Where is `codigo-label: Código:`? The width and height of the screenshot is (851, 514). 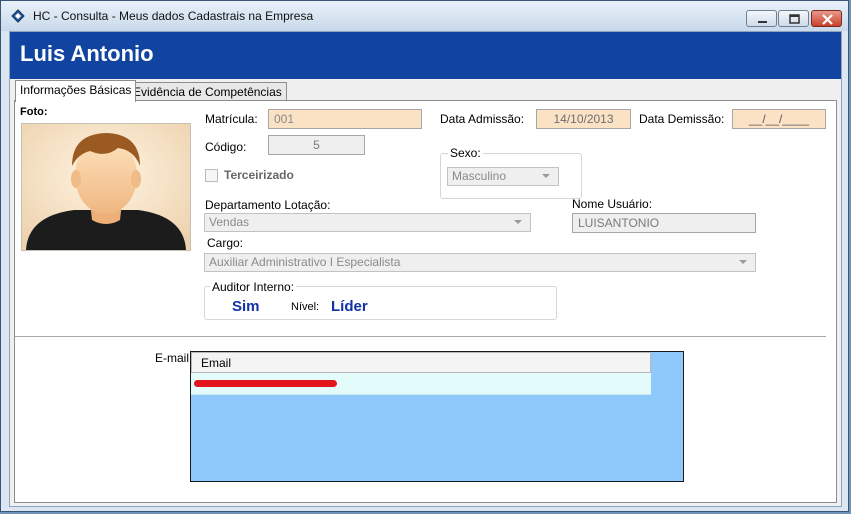
codigo-label: Código: is located at coordinates (226, 147).